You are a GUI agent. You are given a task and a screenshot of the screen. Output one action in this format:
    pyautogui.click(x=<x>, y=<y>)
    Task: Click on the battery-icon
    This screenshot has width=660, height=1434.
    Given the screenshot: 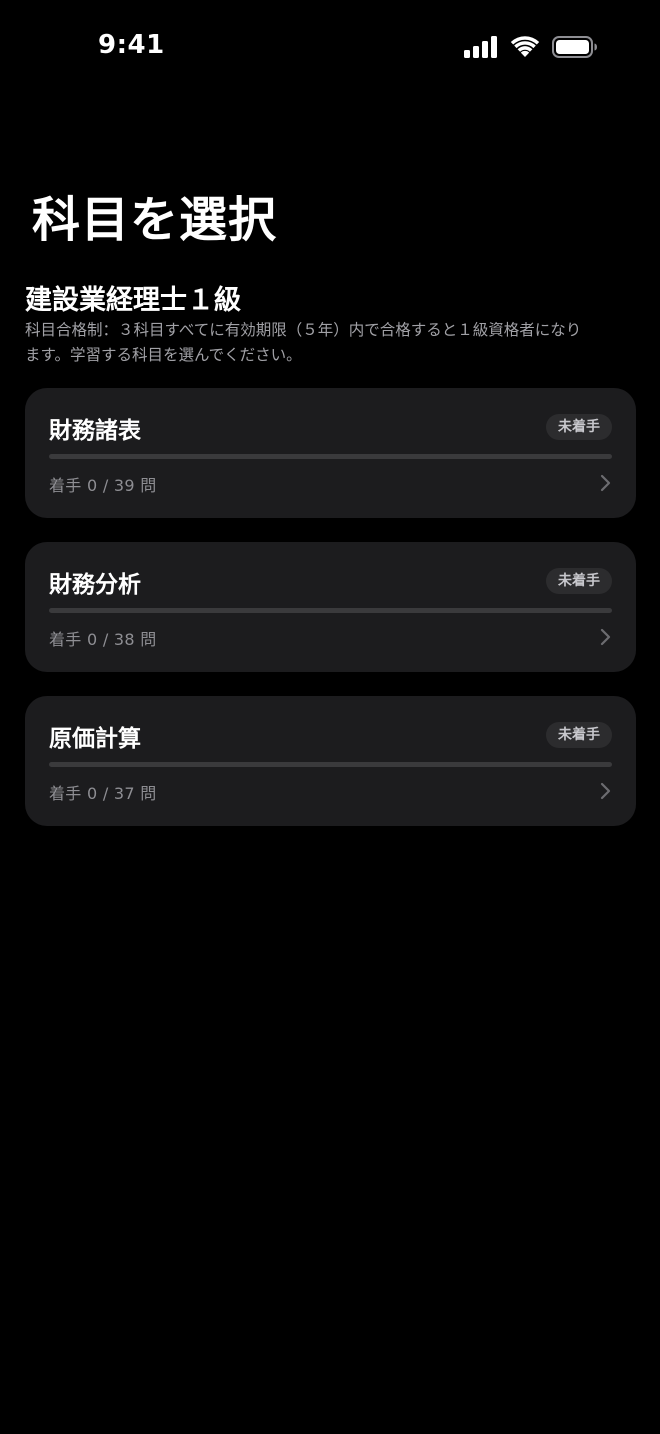 What is the action you would take?
    pyautogui.click(x=574, y=47)
    